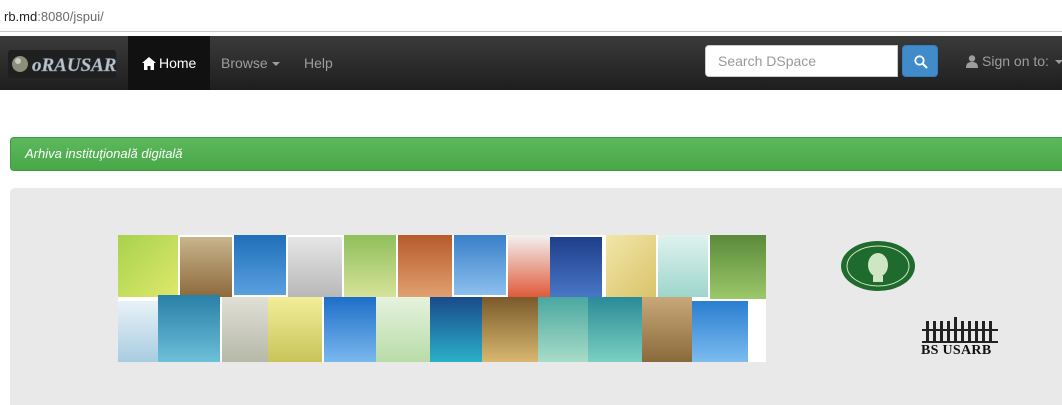  I want to click on nav-help-label: Help, so click(318, 63).